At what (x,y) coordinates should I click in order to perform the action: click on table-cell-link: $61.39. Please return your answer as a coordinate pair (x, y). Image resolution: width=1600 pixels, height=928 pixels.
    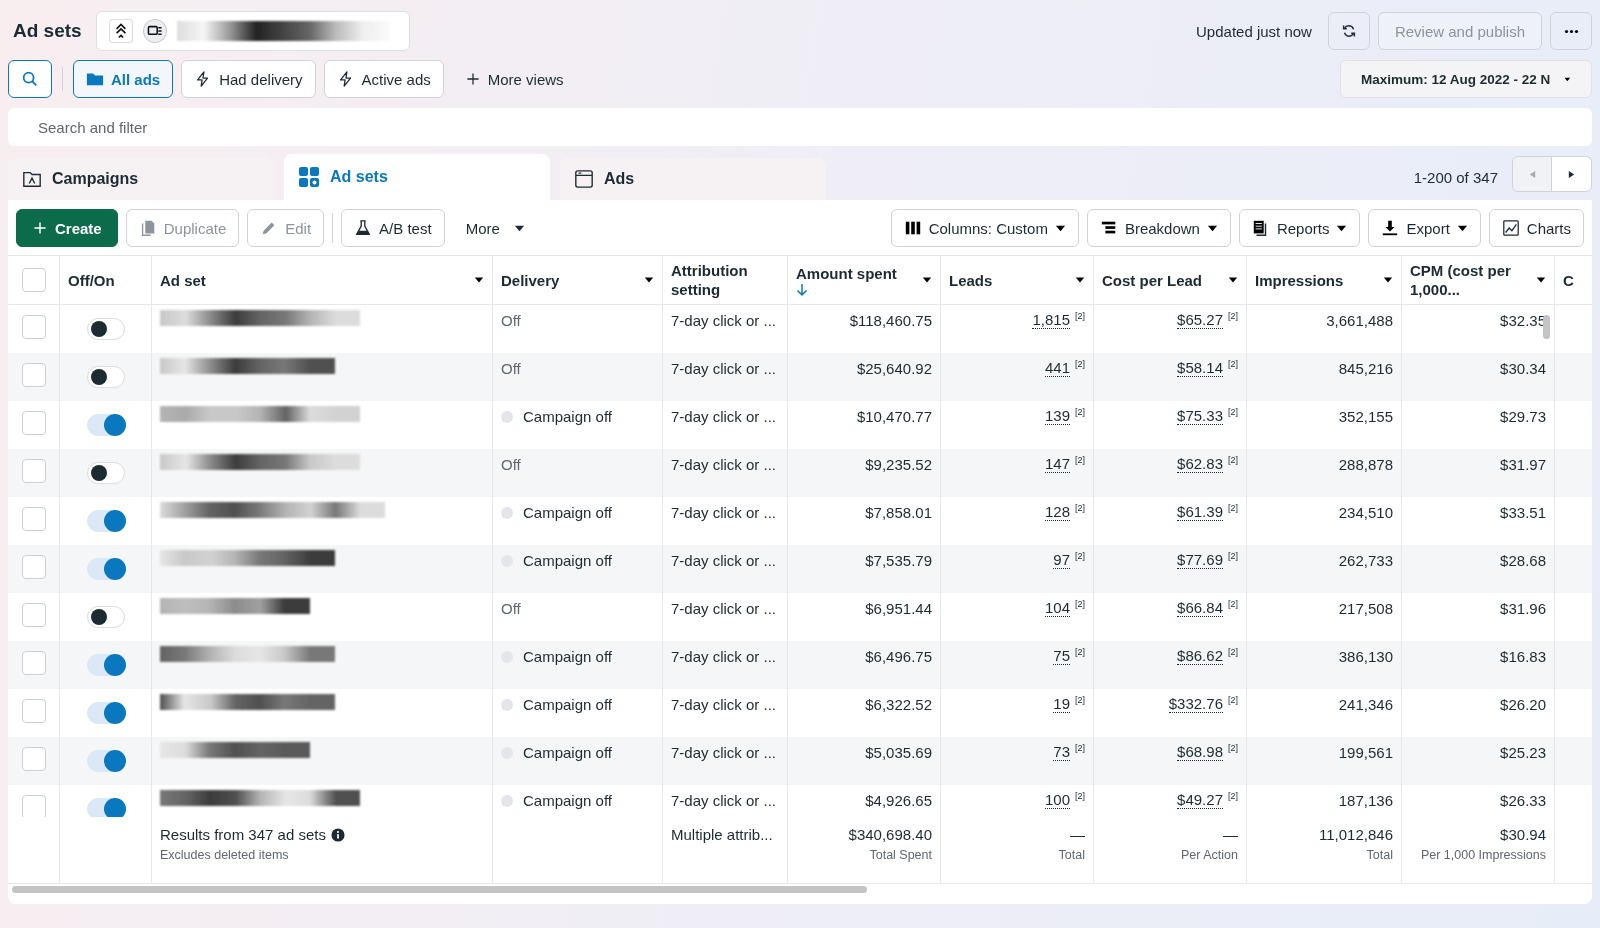
    Looking at the image, I should click on (1200, 512).